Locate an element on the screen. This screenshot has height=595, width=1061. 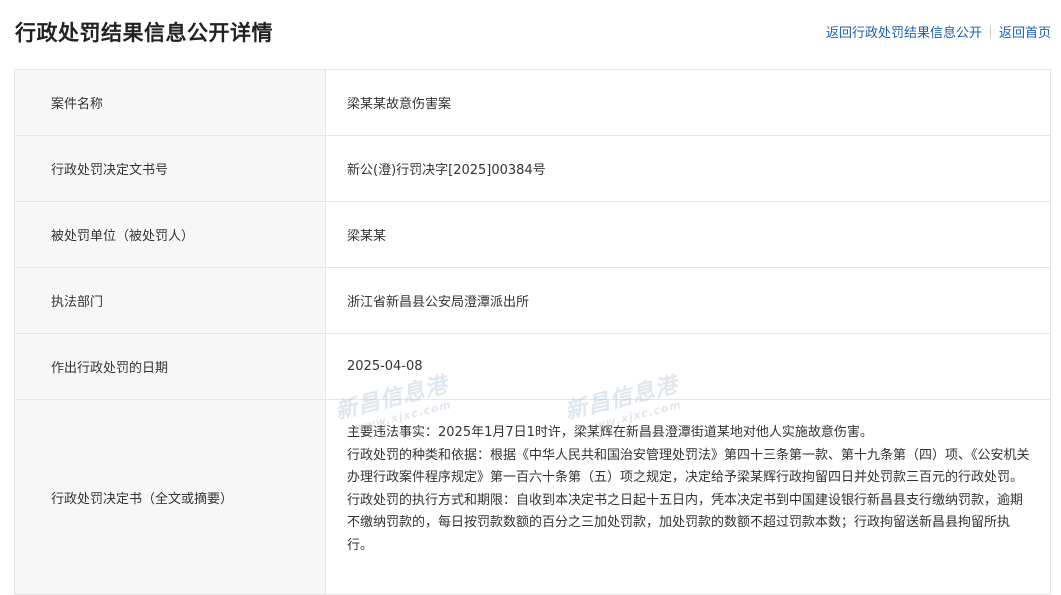
table-row-enforcement-dept: 执法部门 浙江省新昌县公安局澄潭派出所 is located at coordinates (532, 300).